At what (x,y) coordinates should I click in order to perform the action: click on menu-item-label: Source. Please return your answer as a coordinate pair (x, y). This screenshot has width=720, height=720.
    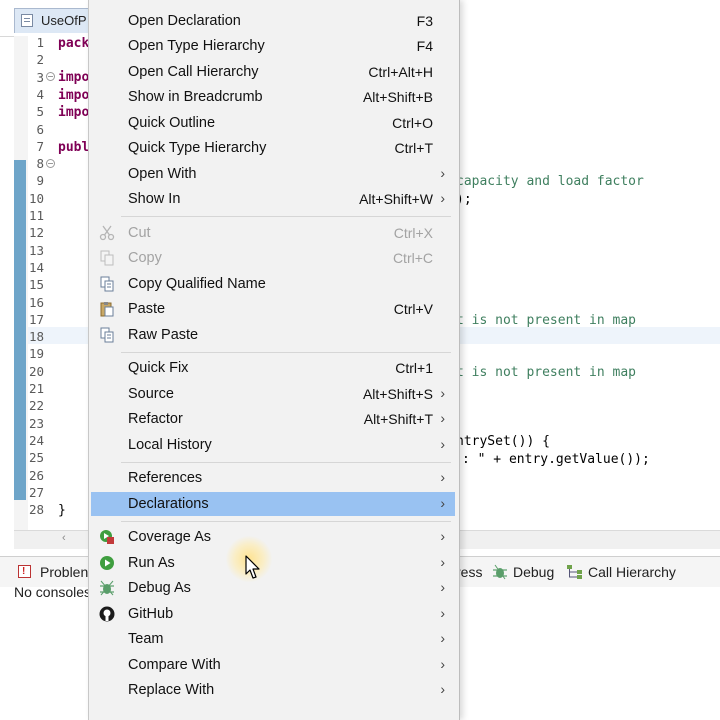
    Looking at the image, I should click on (151, 394).